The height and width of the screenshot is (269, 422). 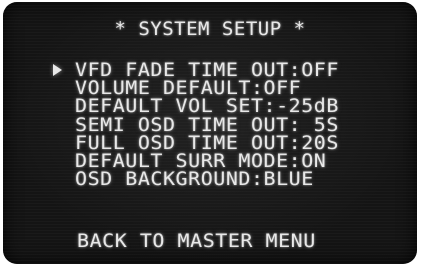 What do you see at coordinates (210, 29) in the screenshot?
I see `page-title: * SYSTEM SETUP *` at bounding box center [210, 29].